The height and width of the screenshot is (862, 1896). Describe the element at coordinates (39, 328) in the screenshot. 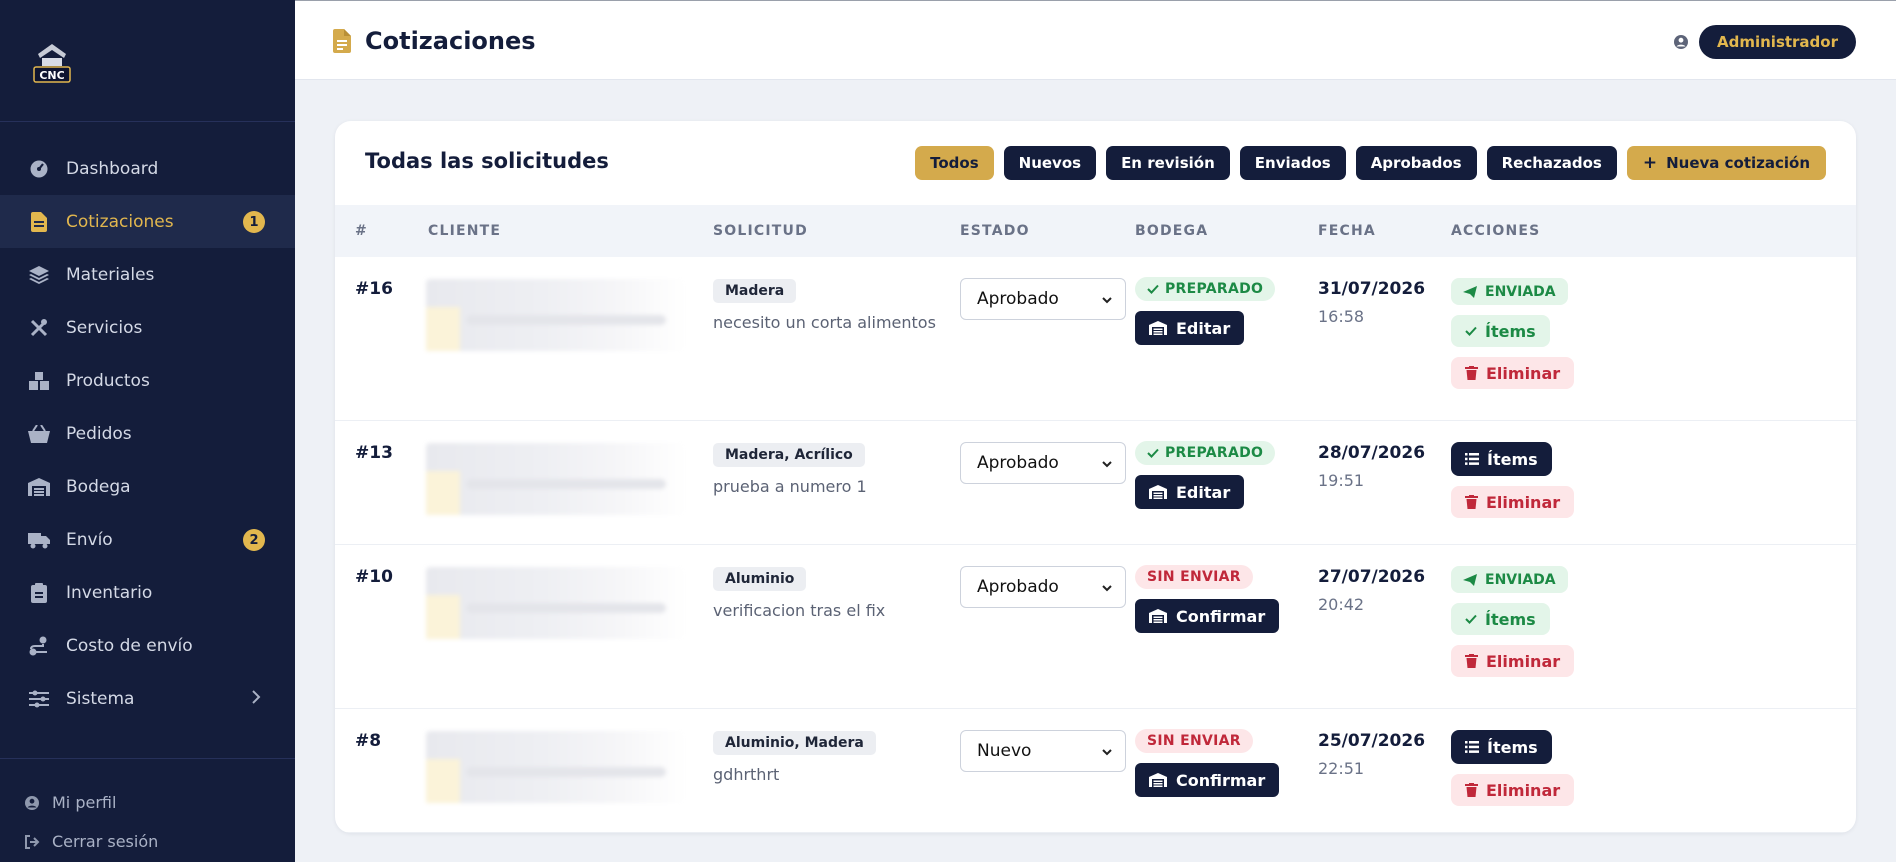

I see `tools-icon` at that location.